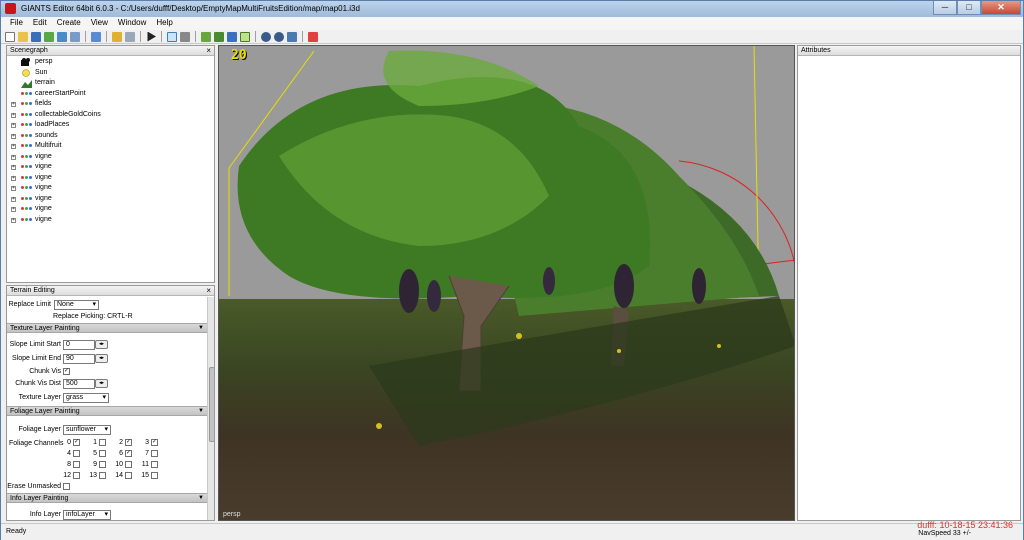  I want to click on scenegraph-item: + Multifruit, so click(110, 146).